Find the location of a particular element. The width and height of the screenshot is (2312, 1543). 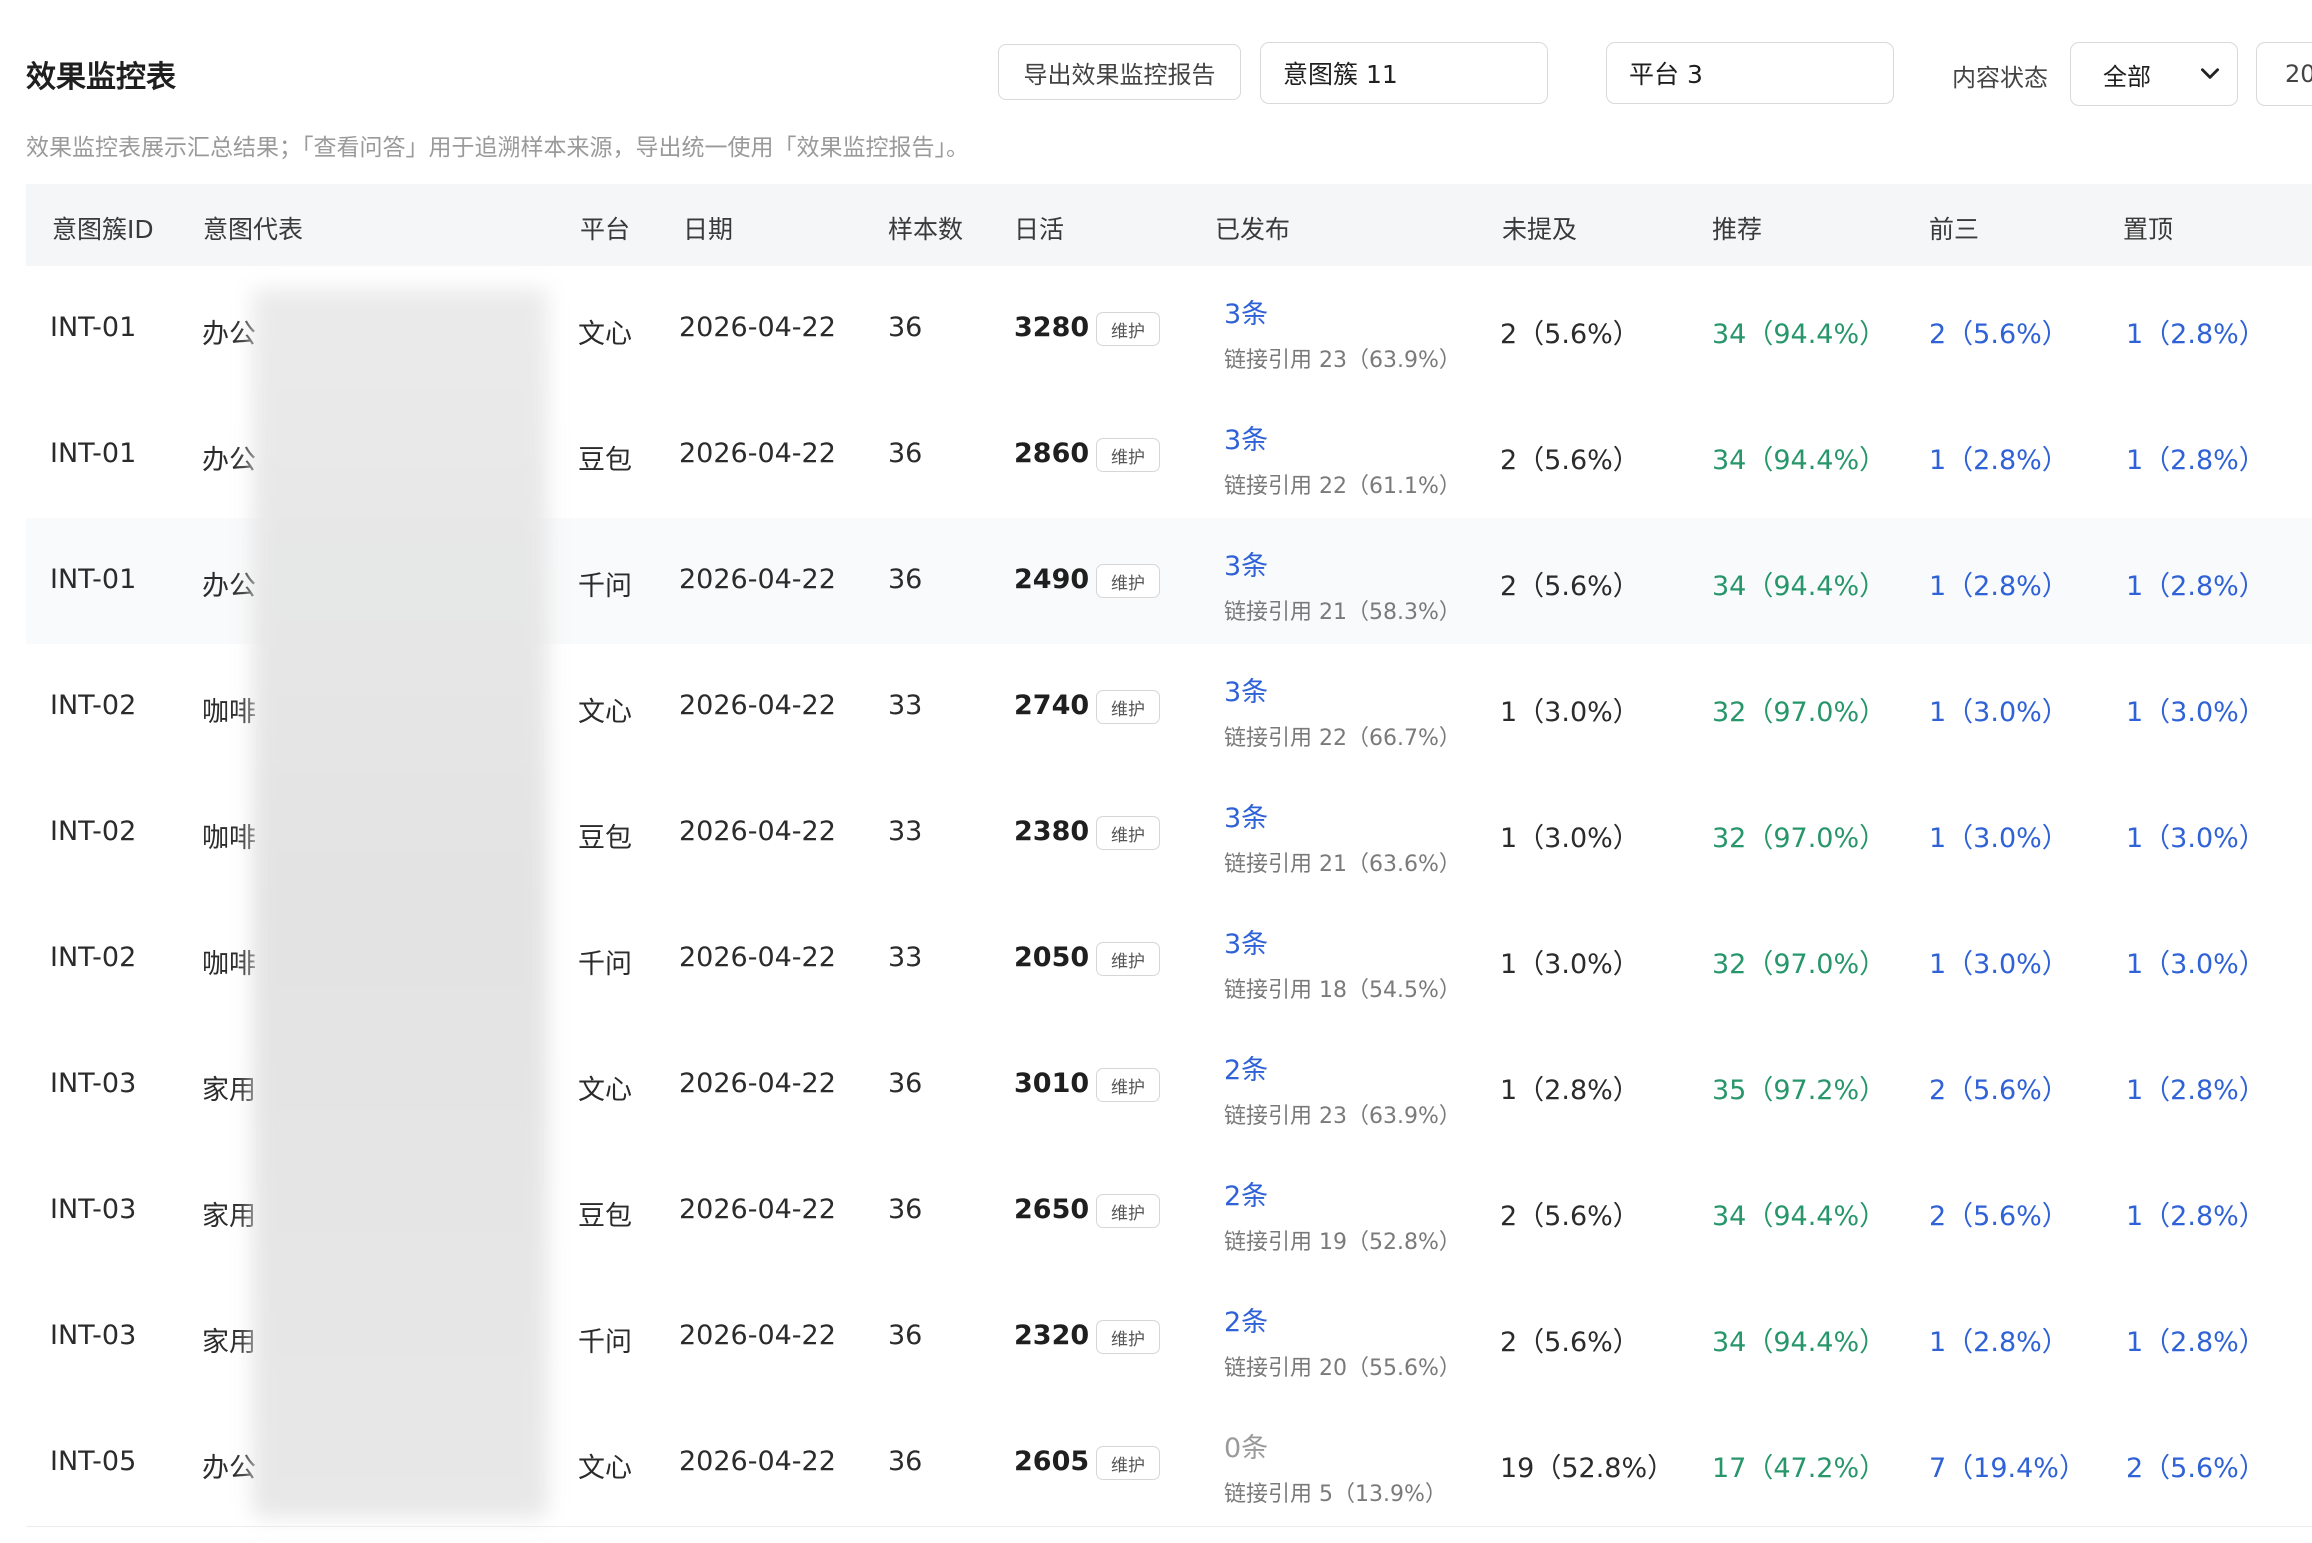

link-reference-text: 链接引用 22（61.1%） is located at coordinates (1342, 486).